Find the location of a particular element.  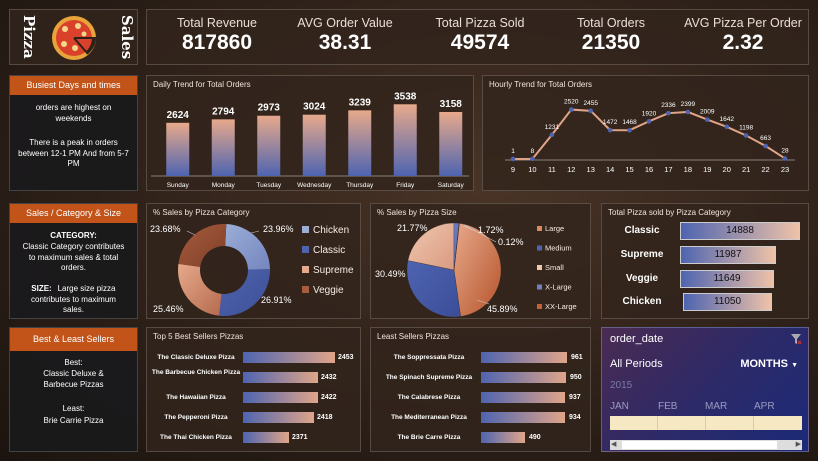

month-apr: APR is located at coordinates (764, 406).